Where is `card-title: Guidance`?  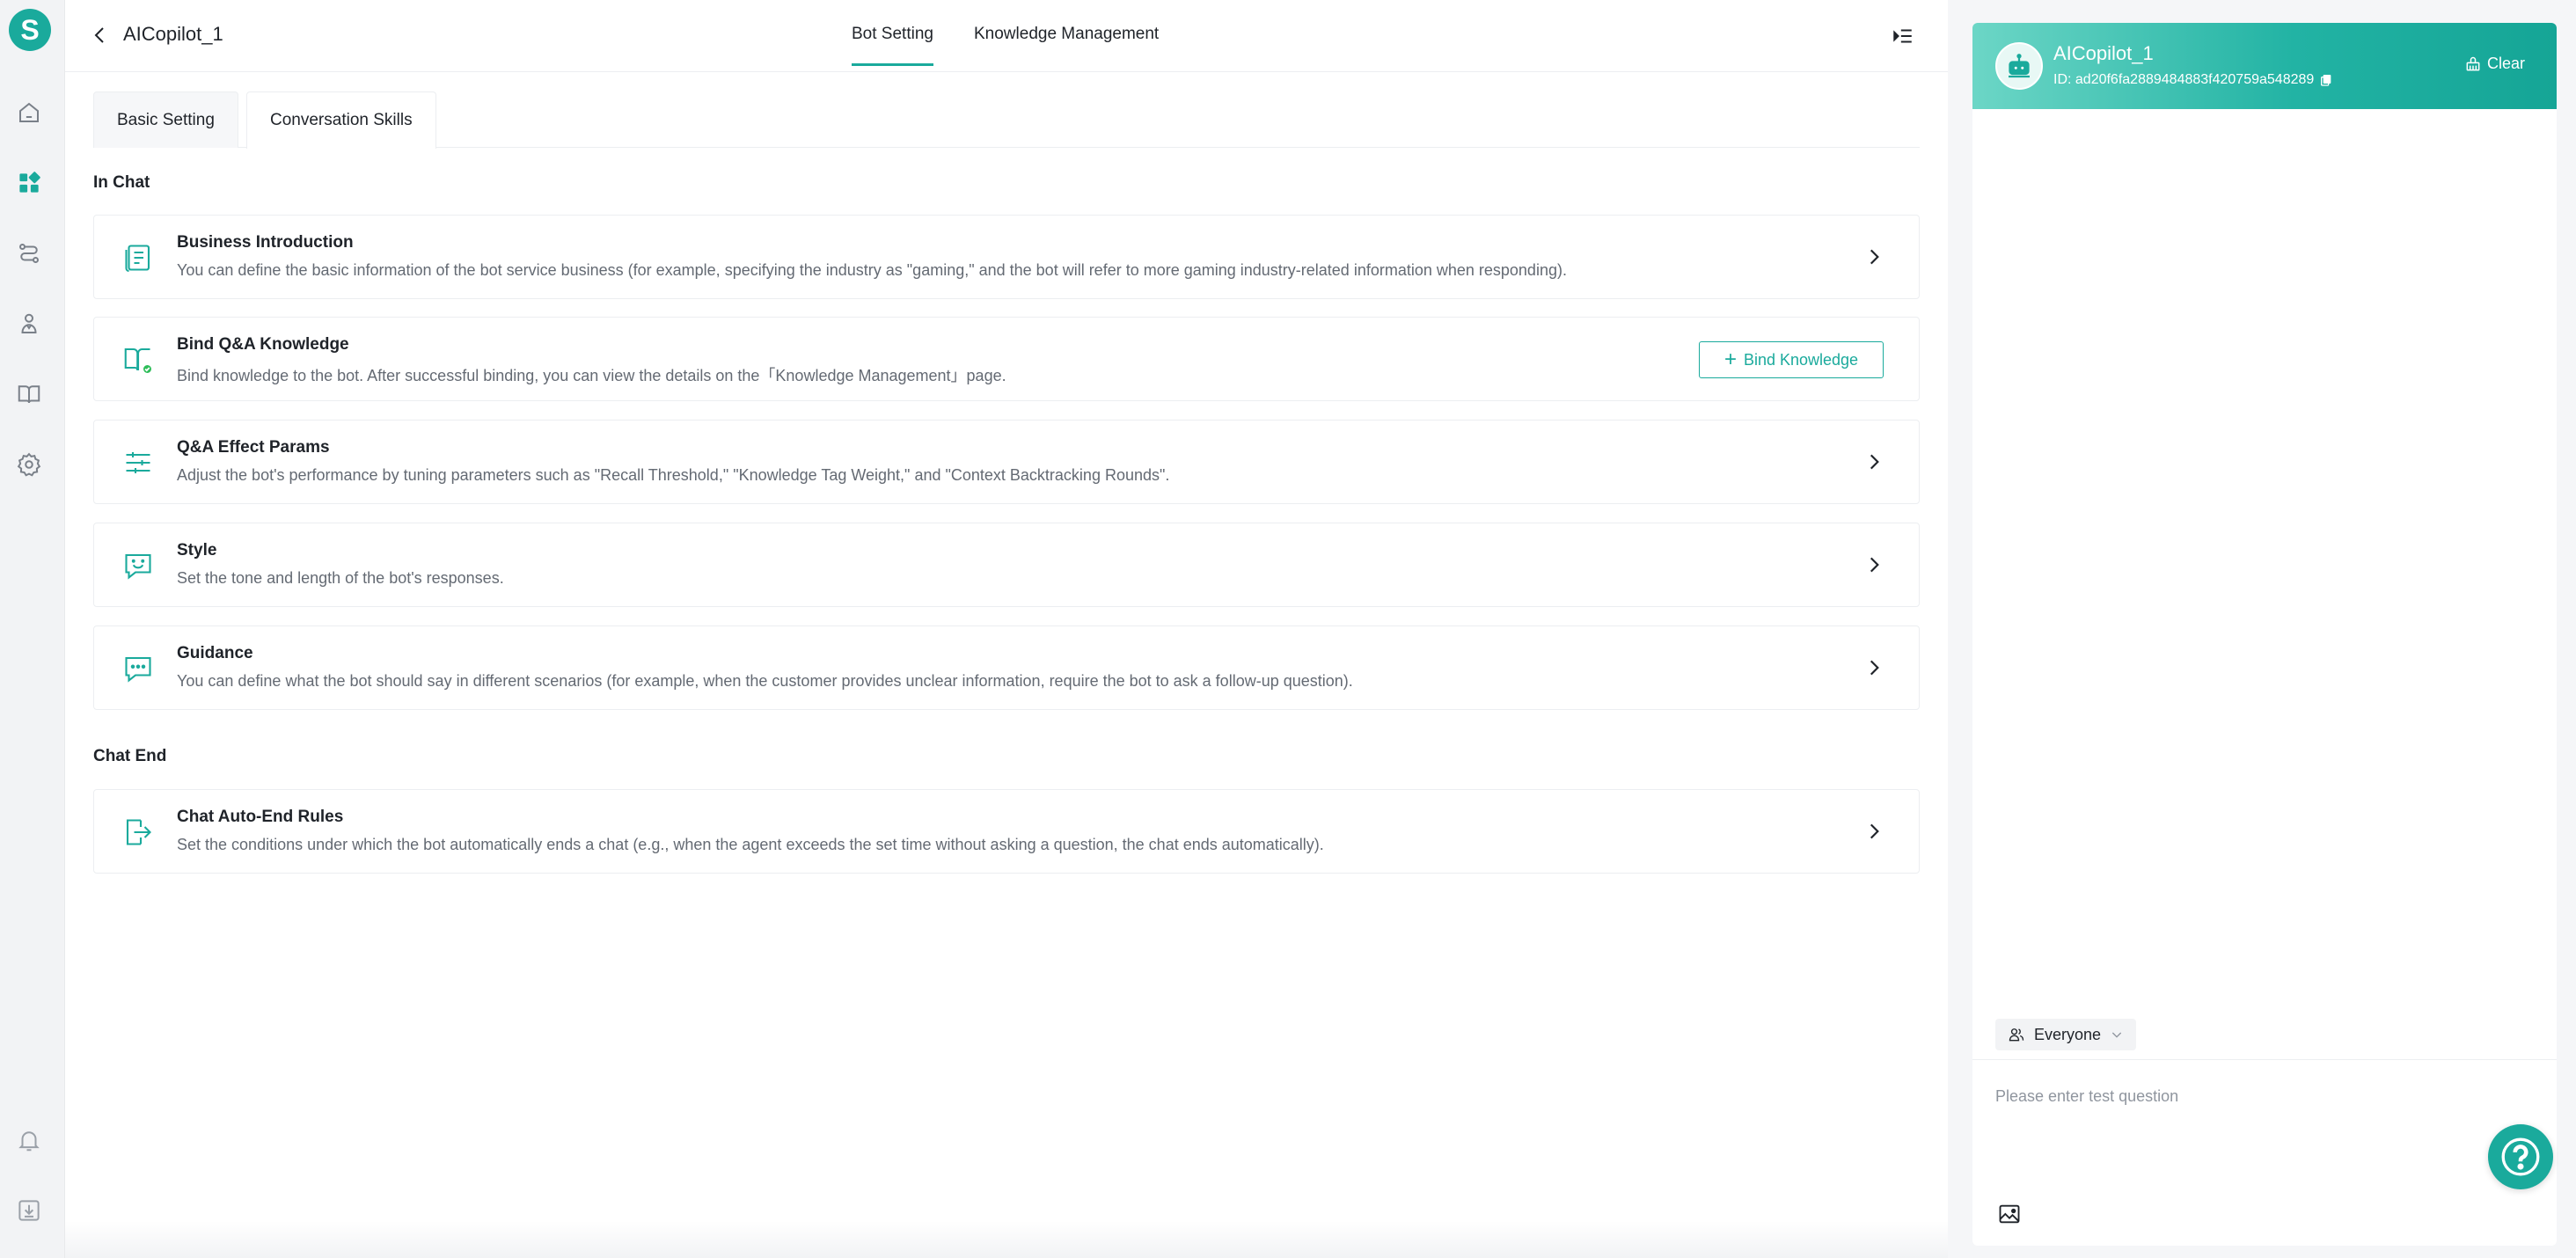 card-title: Guidance is located at coordinates (215, 653).